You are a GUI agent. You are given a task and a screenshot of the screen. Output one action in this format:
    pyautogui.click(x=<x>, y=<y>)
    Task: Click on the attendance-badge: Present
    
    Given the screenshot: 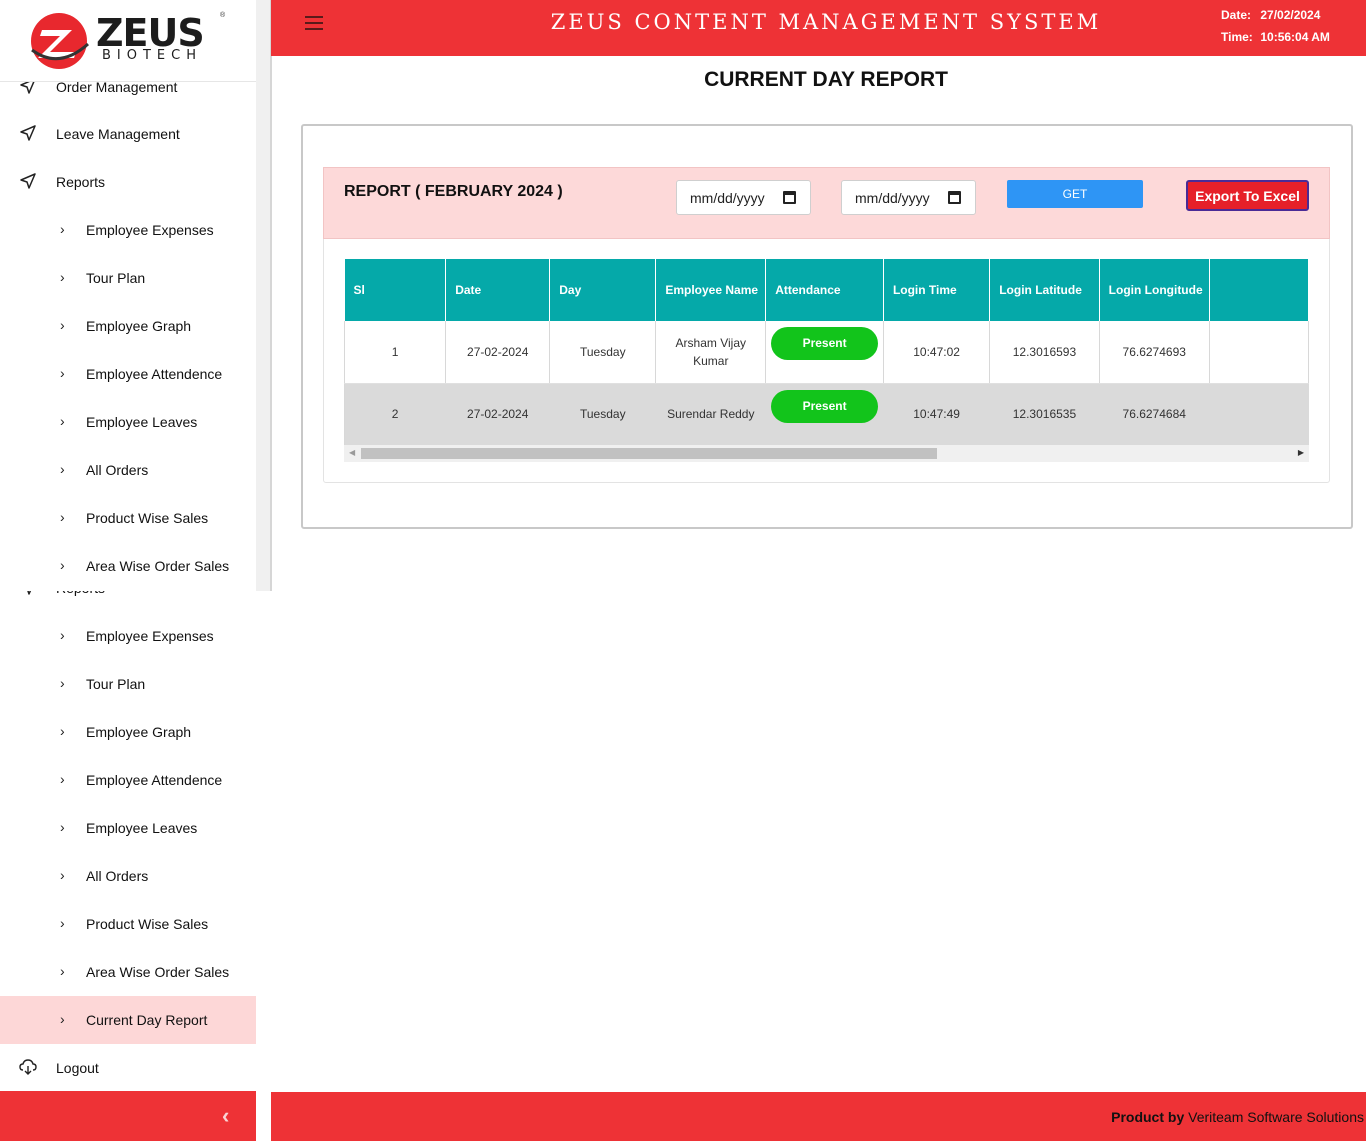 What is the action you would take?
    pyautogui.click(x=825, y=406)
    